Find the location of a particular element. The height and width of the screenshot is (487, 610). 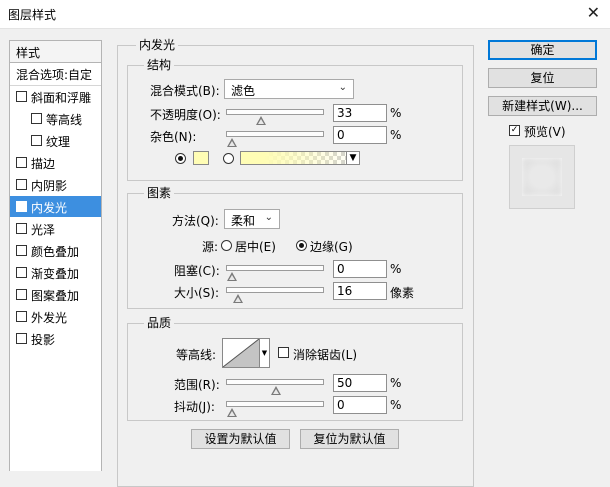

blending-options-item: 混合选项:自定 is located at coordinates (55, 73).